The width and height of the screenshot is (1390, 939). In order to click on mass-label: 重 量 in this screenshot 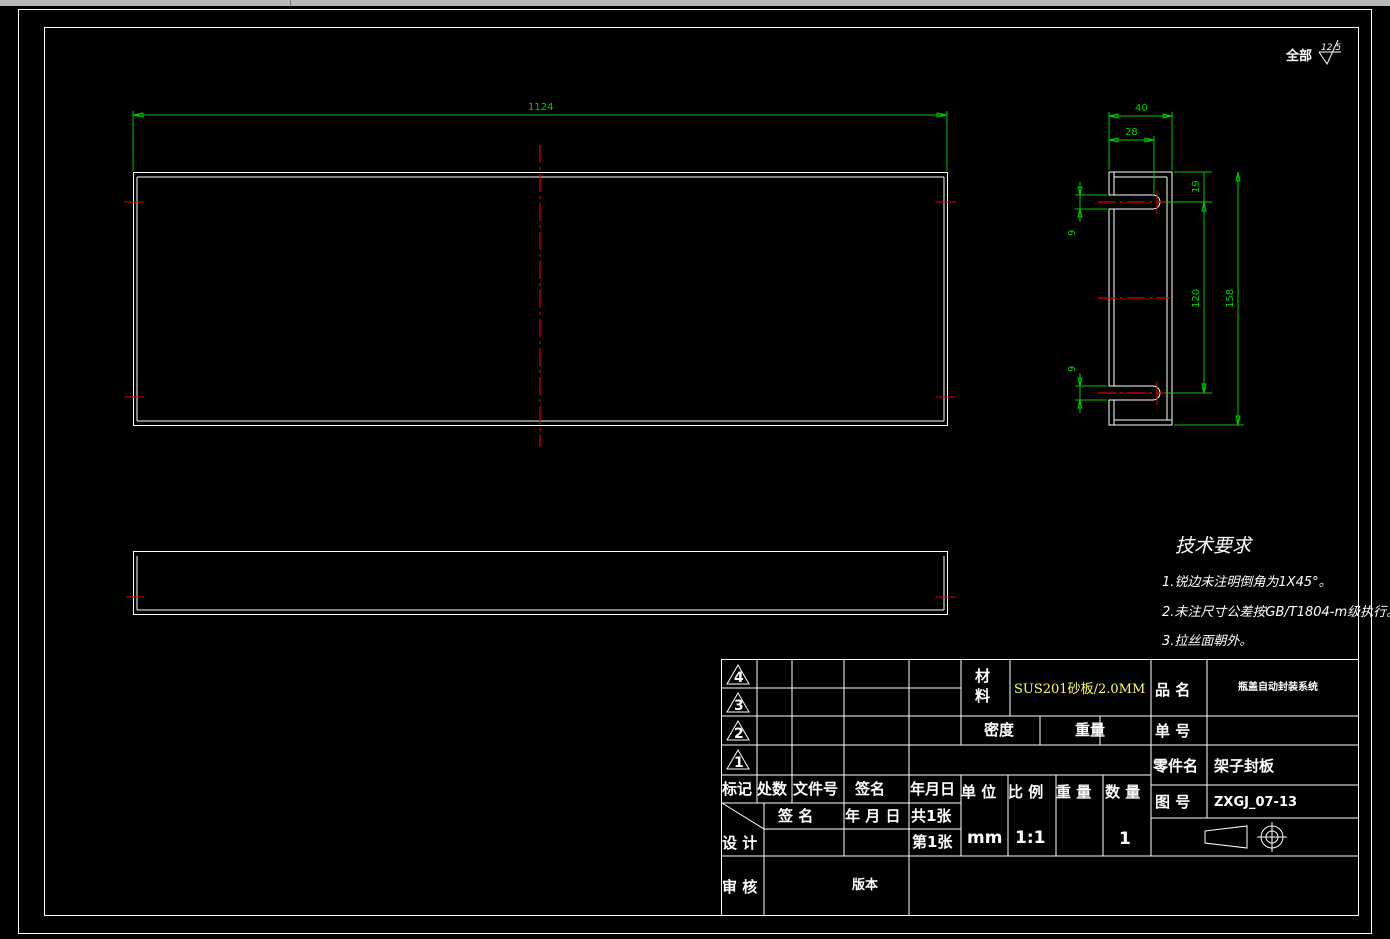, I will do `click(1073, 792)`.